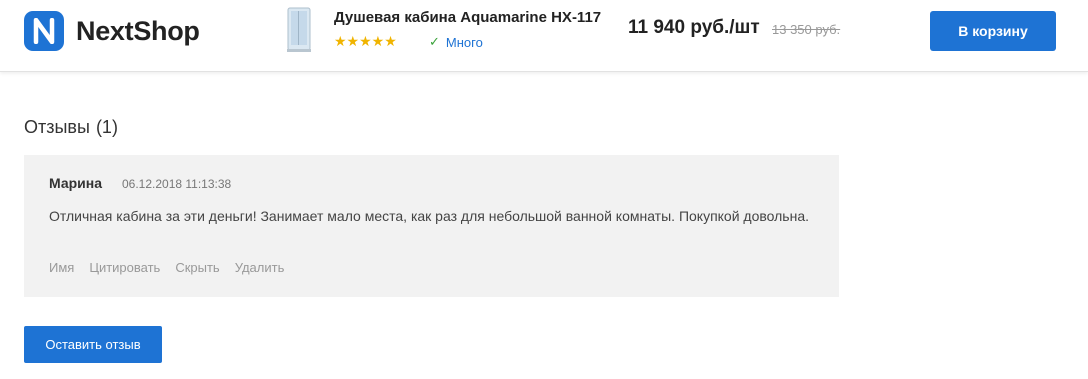 The width and height of the screenshot is (1088, 379). What do you see at coordinates (806, 29) in the screenshot?
I see `old-price: 13 350 руб.` at bounding box center [806, 29].